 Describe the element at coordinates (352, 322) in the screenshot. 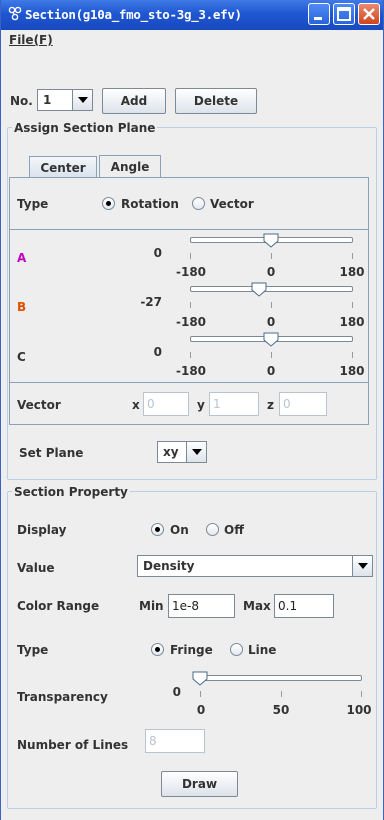

I see `slider-b-max: 180` at that location.